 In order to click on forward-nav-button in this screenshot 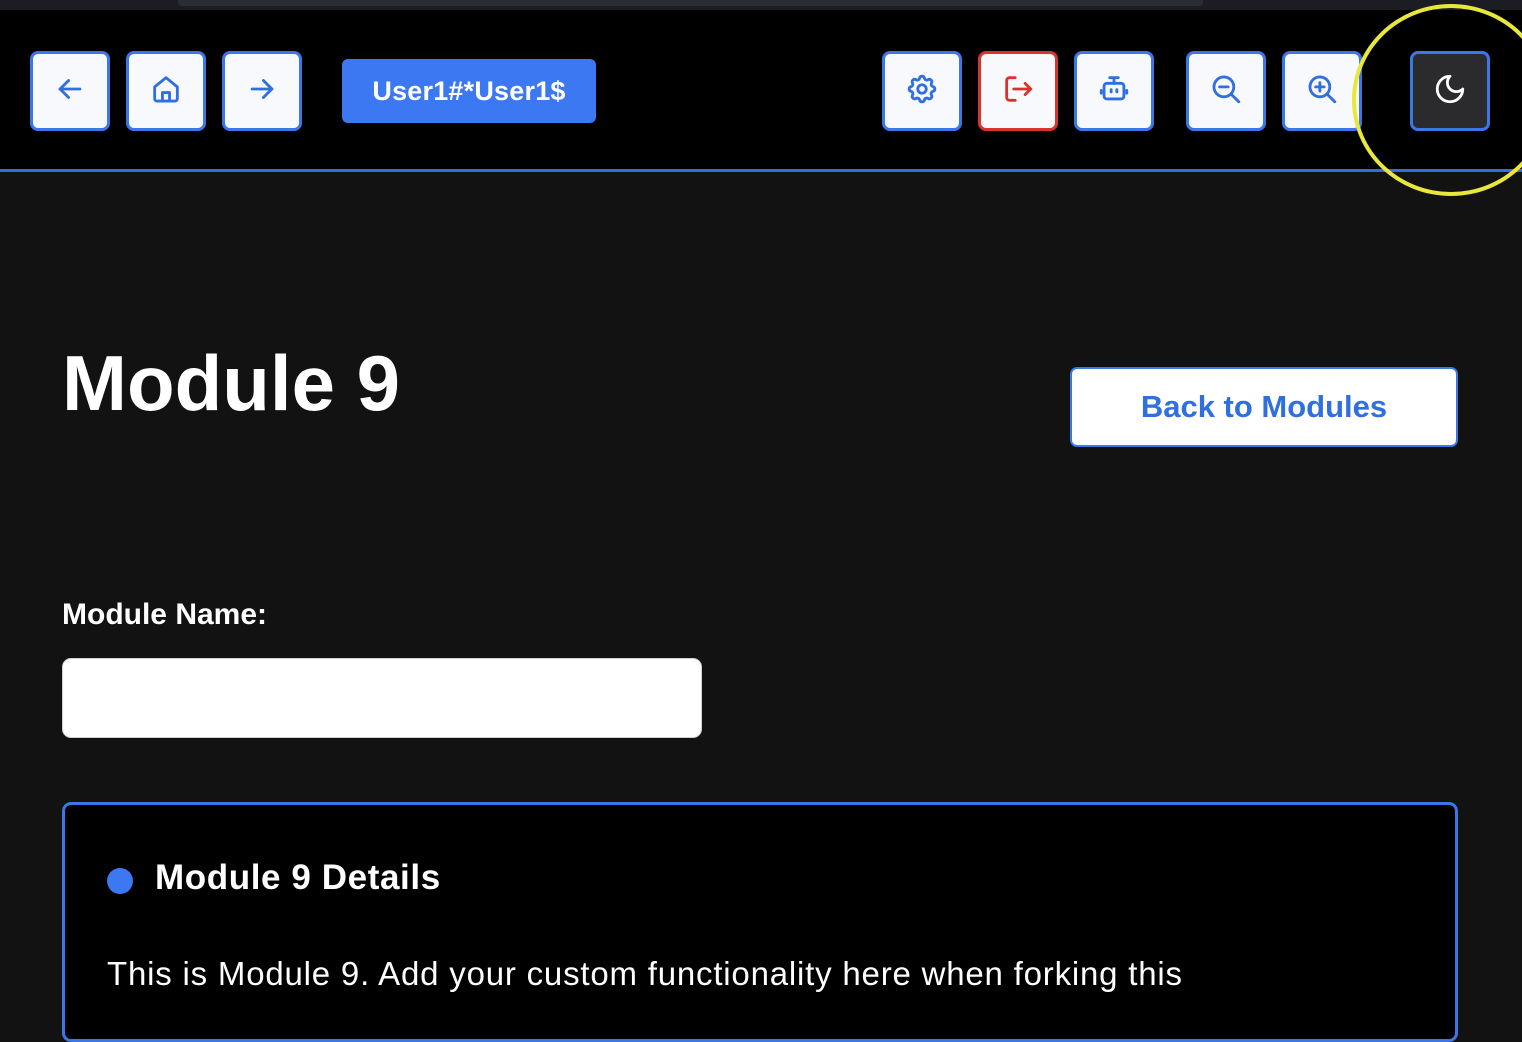, I will do `click(262, 91)`.